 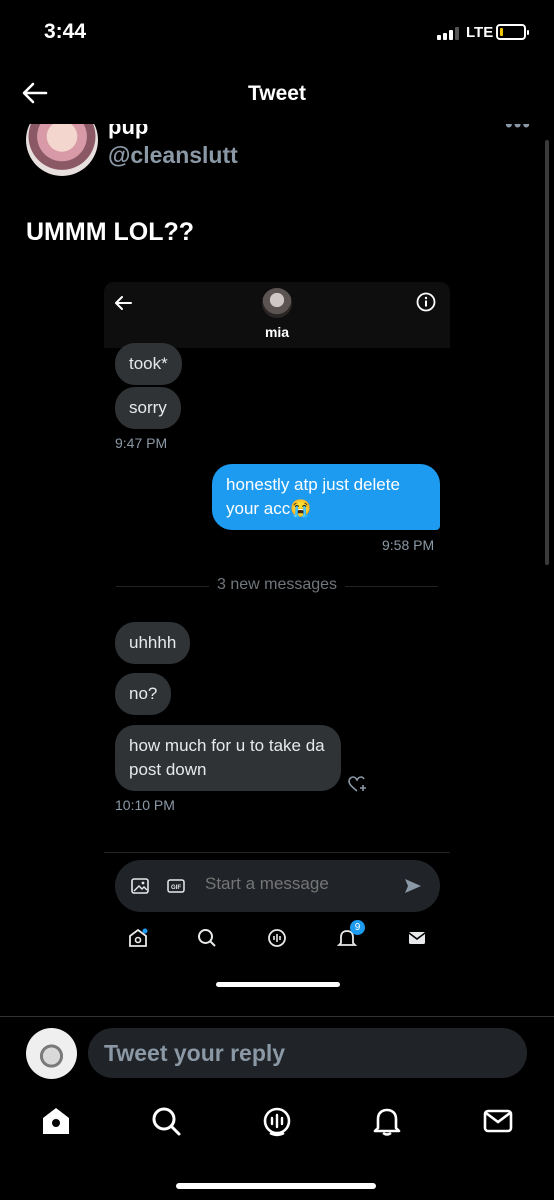 What do you see at coordinates (498, 1121) in the screenshot?
I see `messages-tab-icon` at bounding box center [498, 1121].